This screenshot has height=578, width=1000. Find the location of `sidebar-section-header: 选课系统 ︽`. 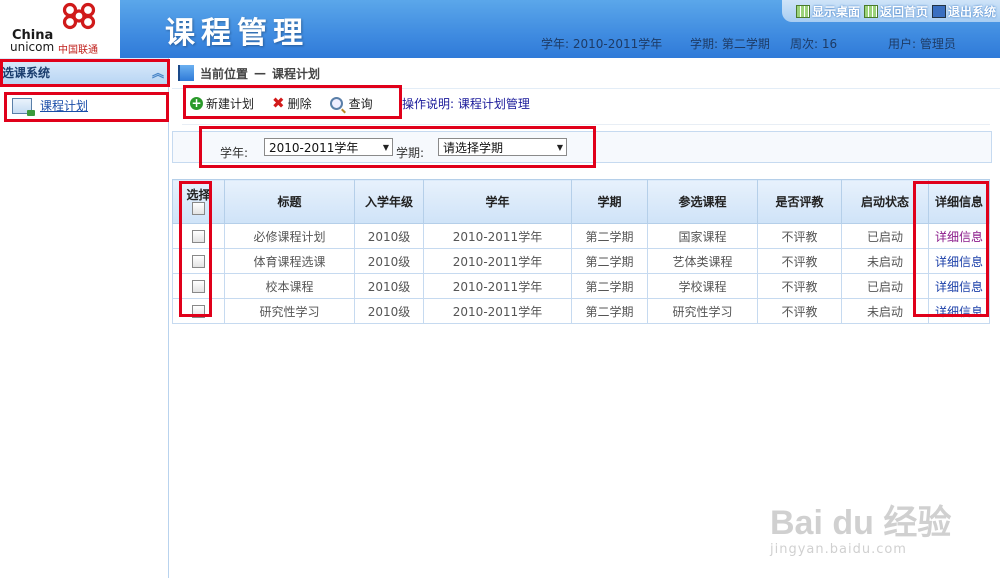

sidebar-section-header: 选课系统 ︽ is located at coordinates (84, 72).